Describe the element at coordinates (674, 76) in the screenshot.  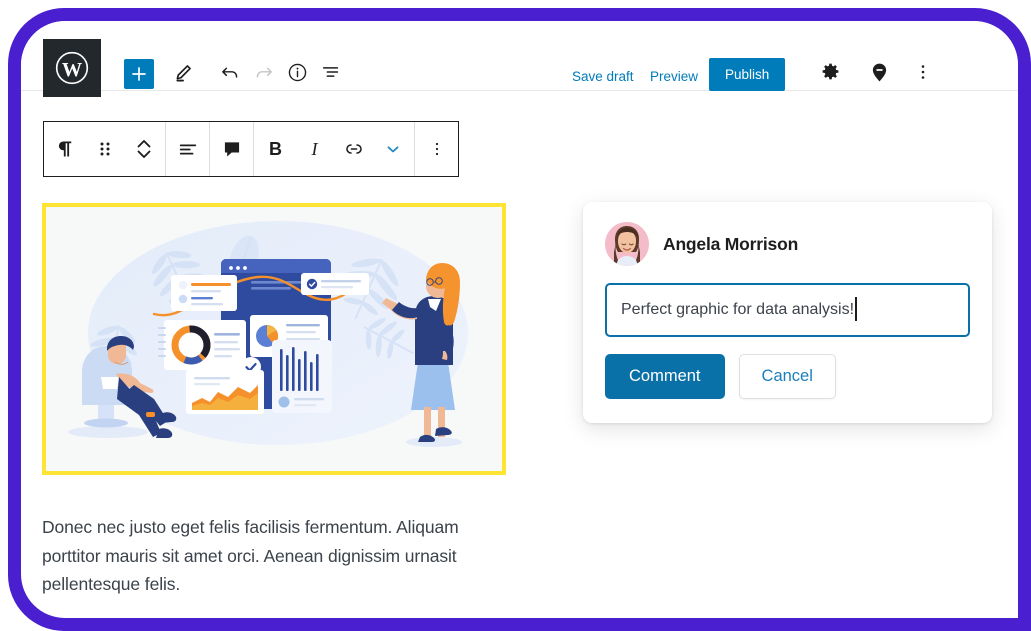
I see `preview-button: Preview` at that location.